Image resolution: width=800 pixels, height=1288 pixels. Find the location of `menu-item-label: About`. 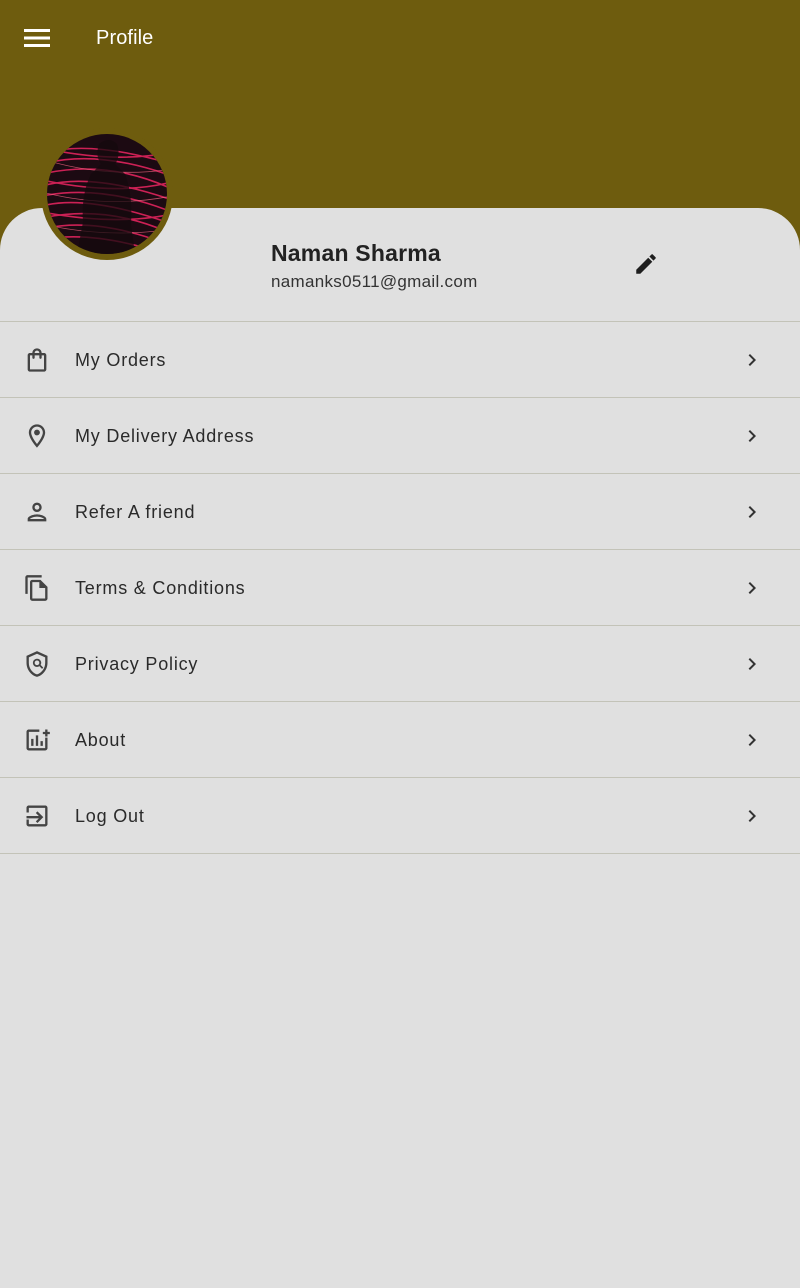

menu-item-label: About is located at coordinates (101, 740).